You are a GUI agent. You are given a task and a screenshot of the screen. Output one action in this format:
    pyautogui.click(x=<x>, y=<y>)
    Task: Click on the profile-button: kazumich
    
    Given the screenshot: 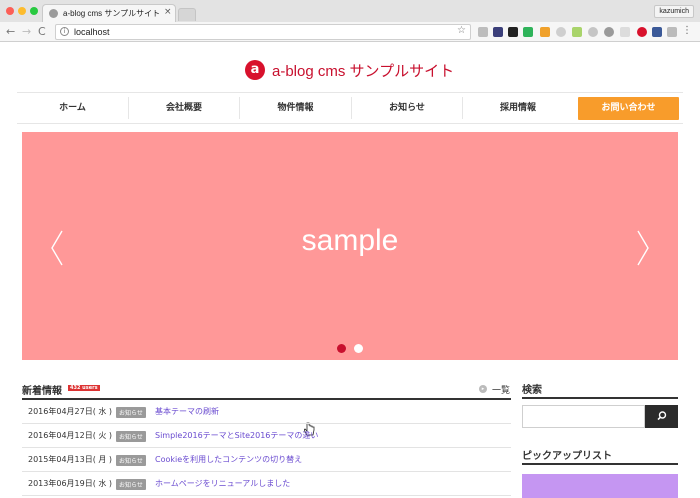 What is the action you would take?
    pyautogui.click(x=674, y=11)
    